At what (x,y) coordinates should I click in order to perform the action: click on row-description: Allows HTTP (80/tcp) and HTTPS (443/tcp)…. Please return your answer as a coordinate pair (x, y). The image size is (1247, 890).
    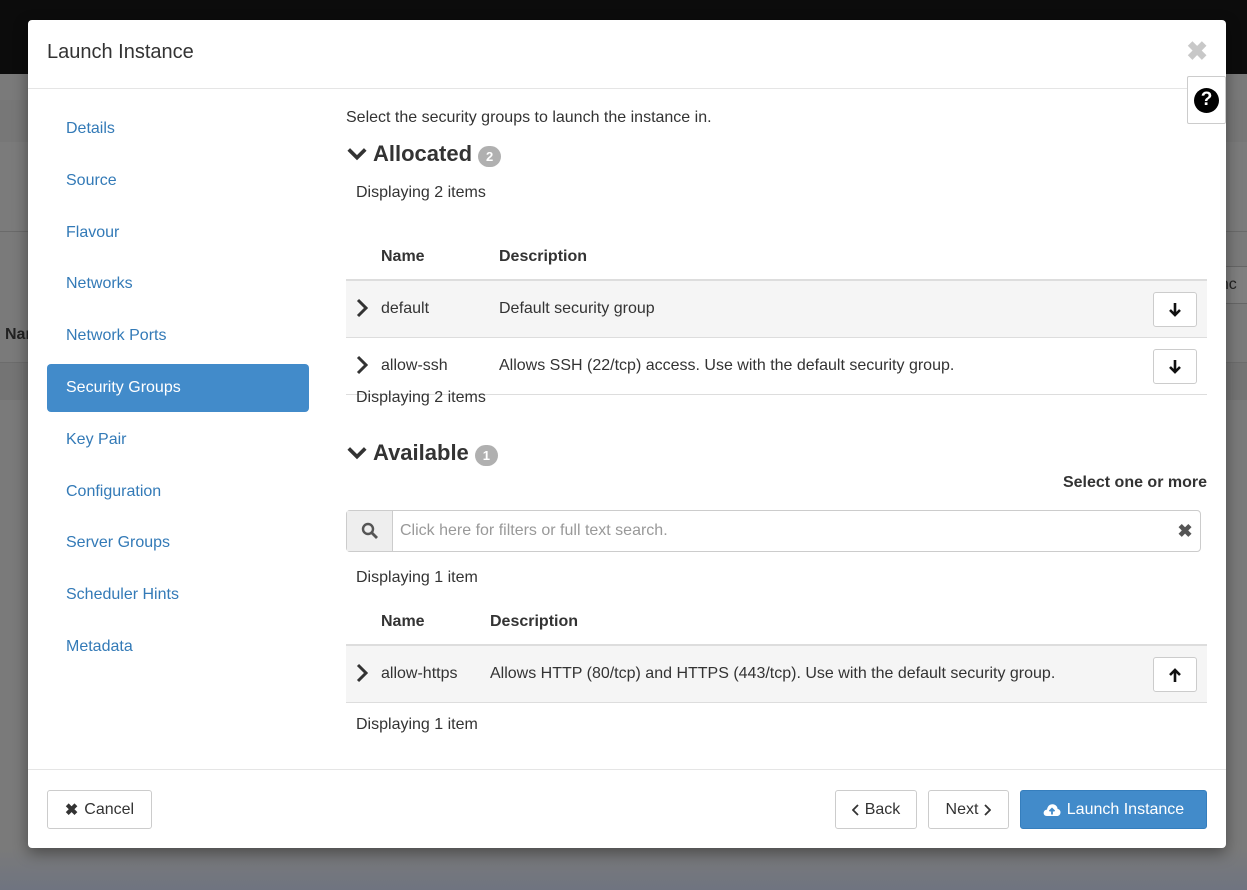
    Looking at the image, I should click on (773, 673).